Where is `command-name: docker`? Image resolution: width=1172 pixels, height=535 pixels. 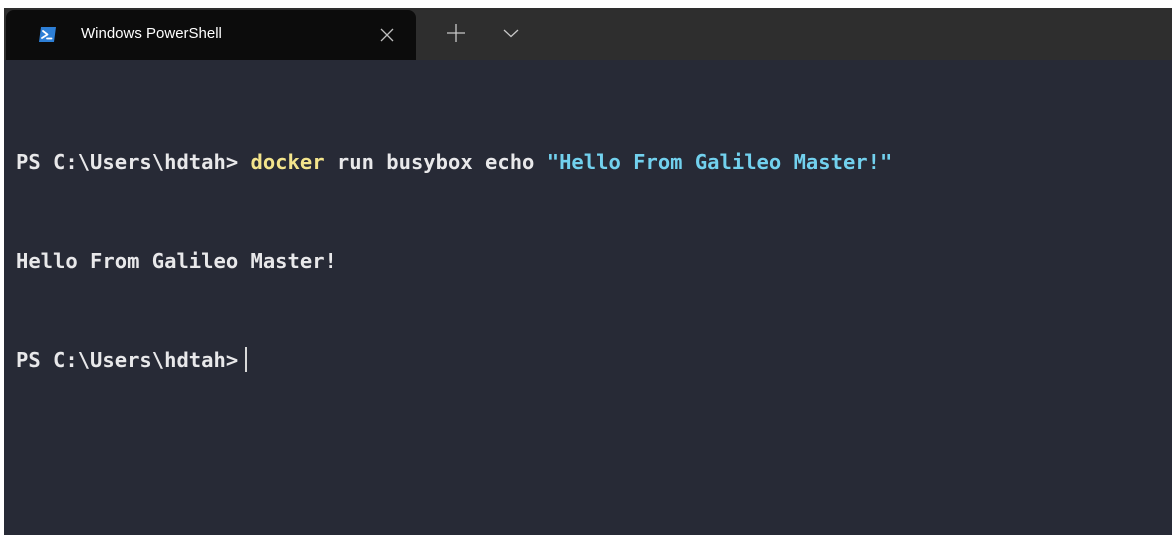
command-name: docker is located at coordinates (287, 162).